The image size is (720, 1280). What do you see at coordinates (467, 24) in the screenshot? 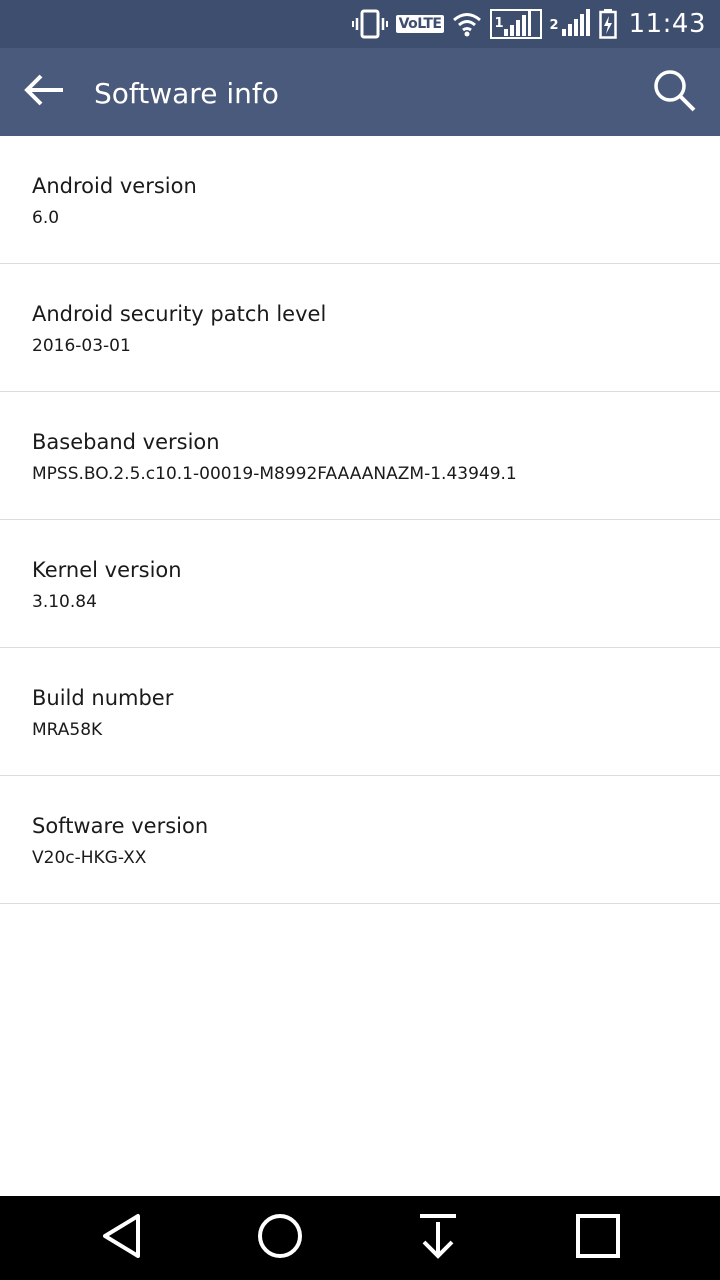
I see `wifi-icon` at bounding box center [467, 24].